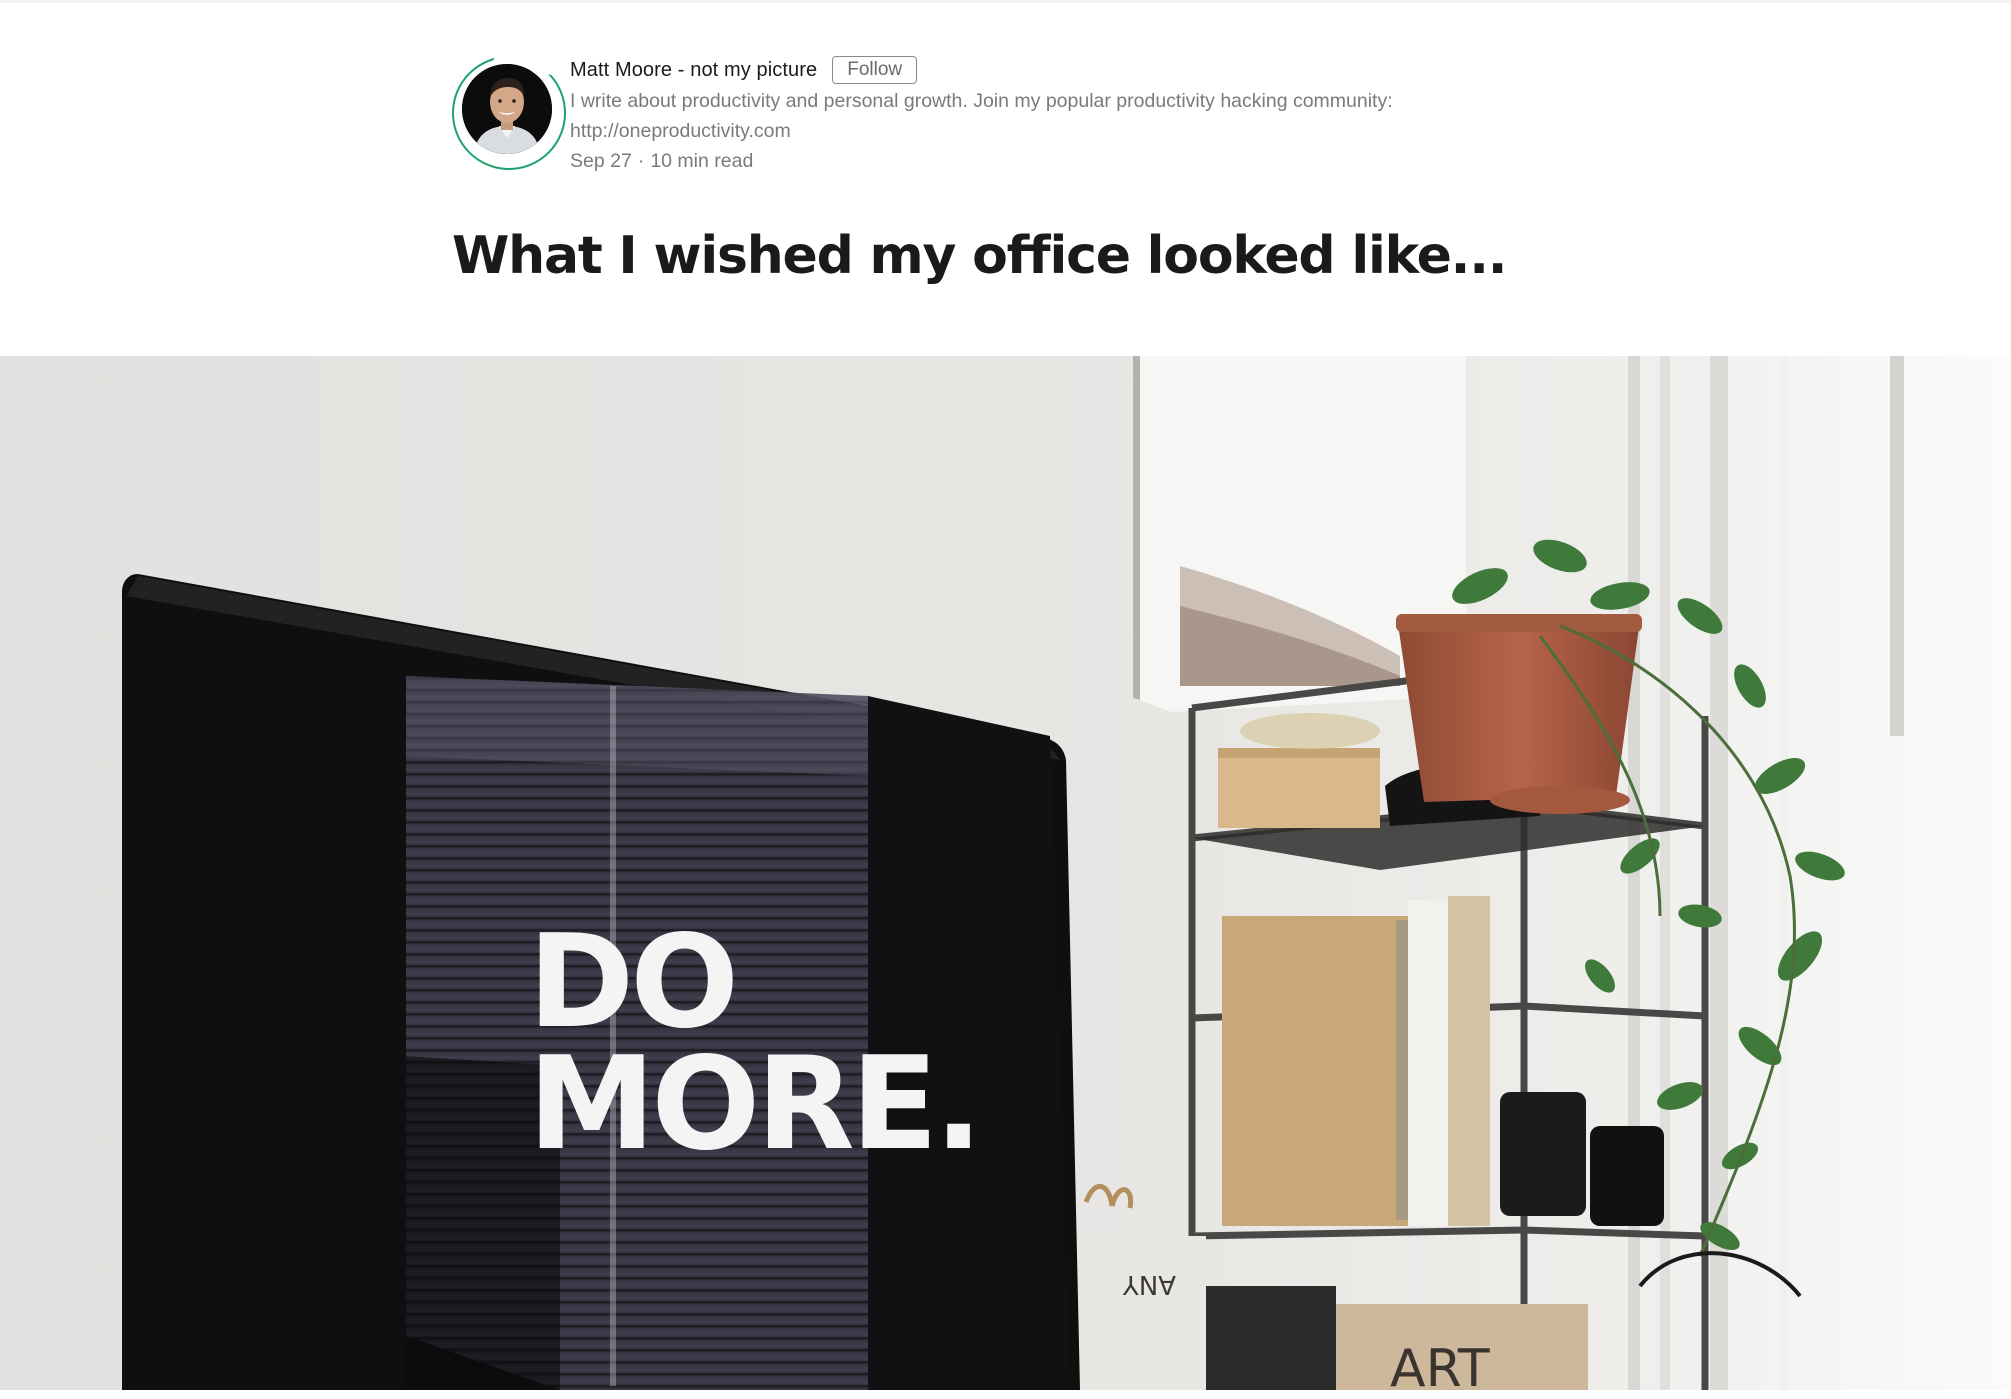  What do you see at coordinates (753, 1104) in the screenshot?
I see `screen-text-more: MORE.` at bounding box center [753, 1104].